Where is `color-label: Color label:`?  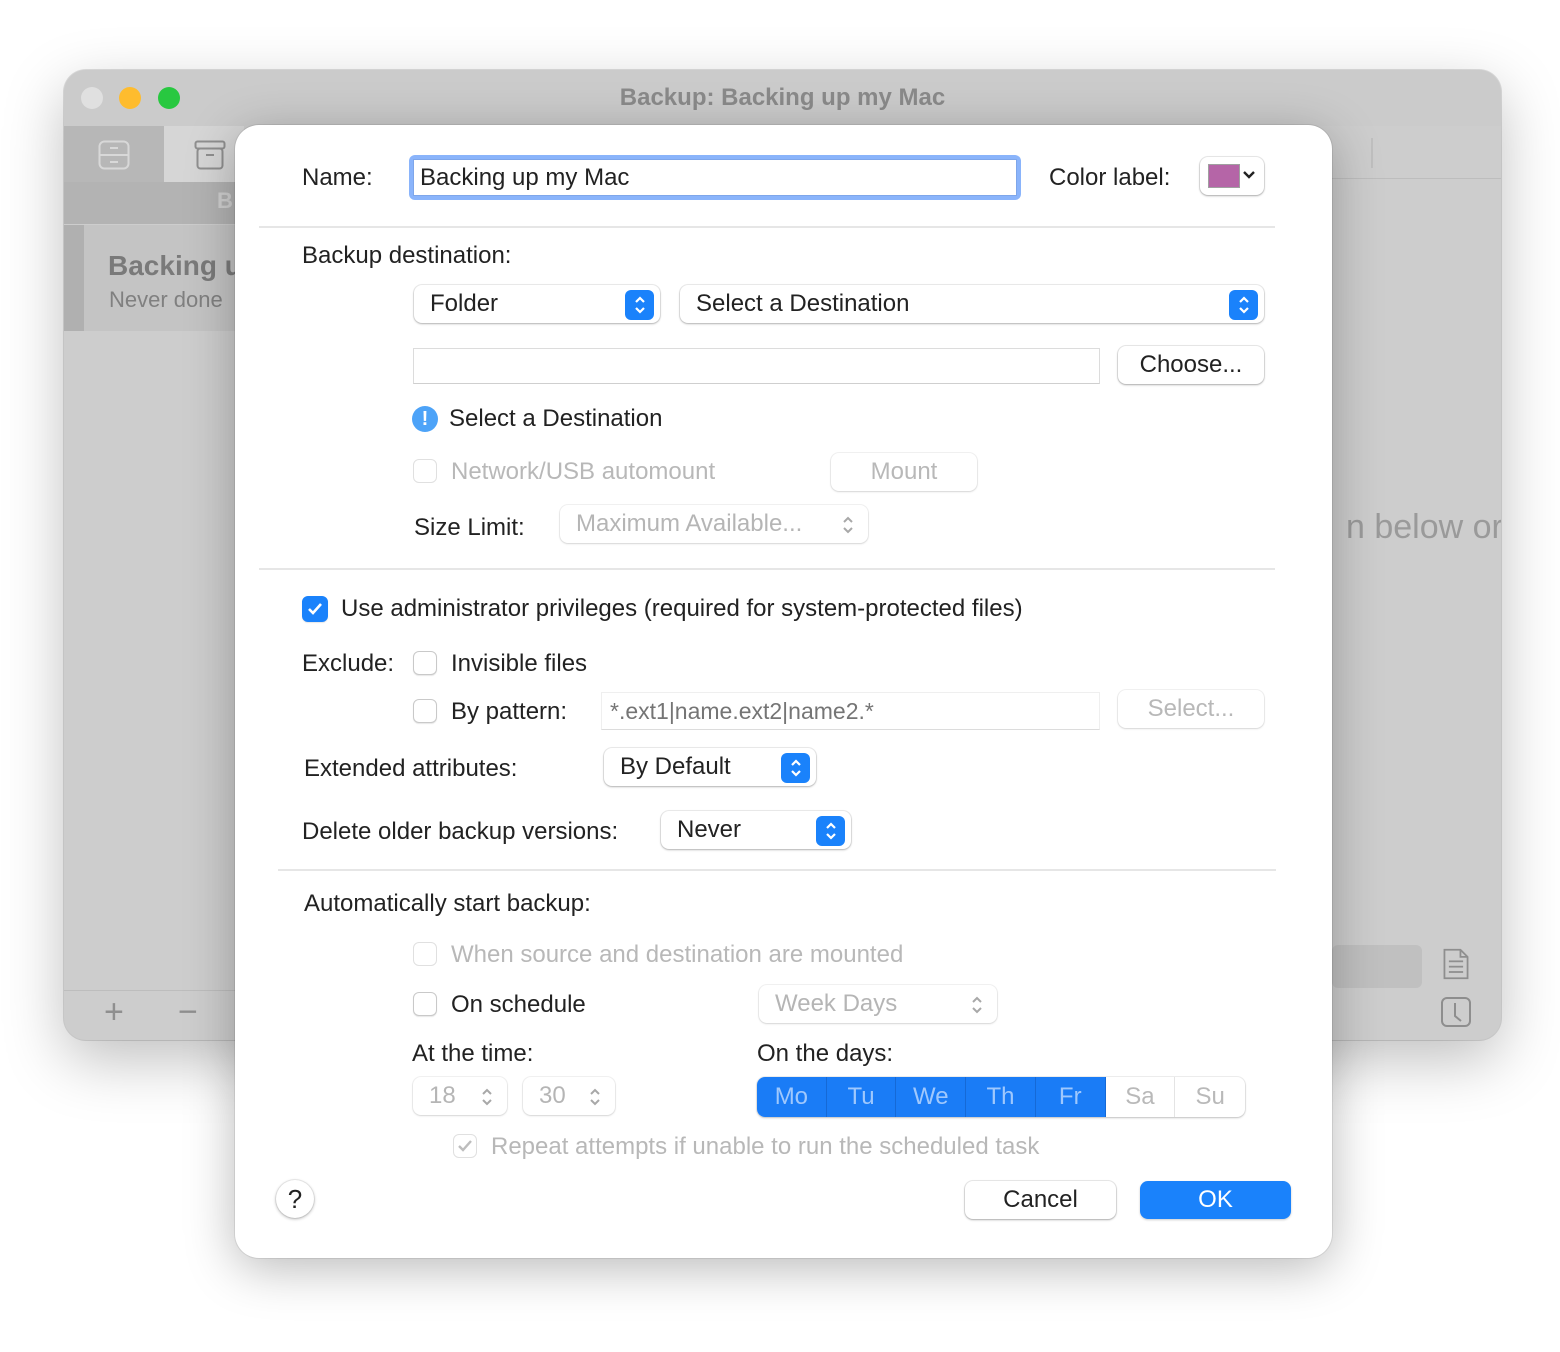
color-label: Color label: is located at coordinates (1110, 177).